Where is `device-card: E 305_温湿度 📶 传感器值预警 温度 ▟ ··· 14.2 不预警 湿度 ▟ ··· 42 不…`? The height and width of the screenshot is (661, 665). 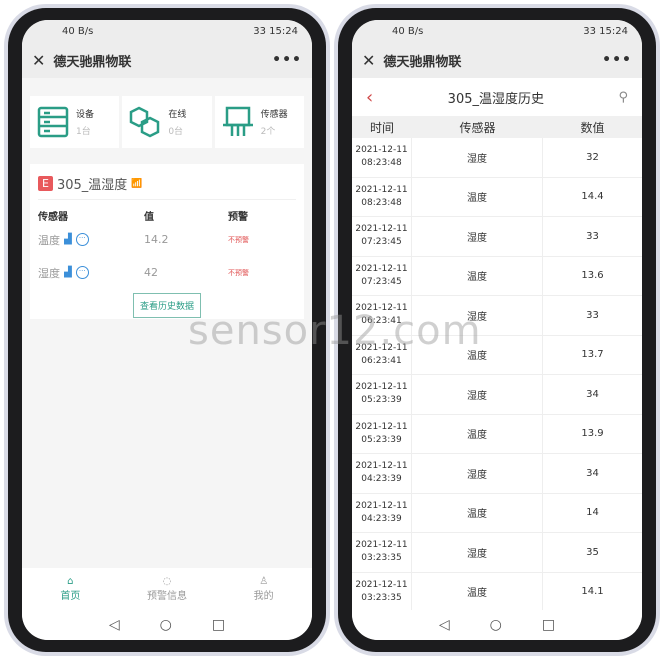 device-card: E 305_温湿度 📶 传感器值预警 温度 ▟ ··· 14.2 不预警 湿度 ▟ ··· 42 不… is located at coordinates (167, 241).